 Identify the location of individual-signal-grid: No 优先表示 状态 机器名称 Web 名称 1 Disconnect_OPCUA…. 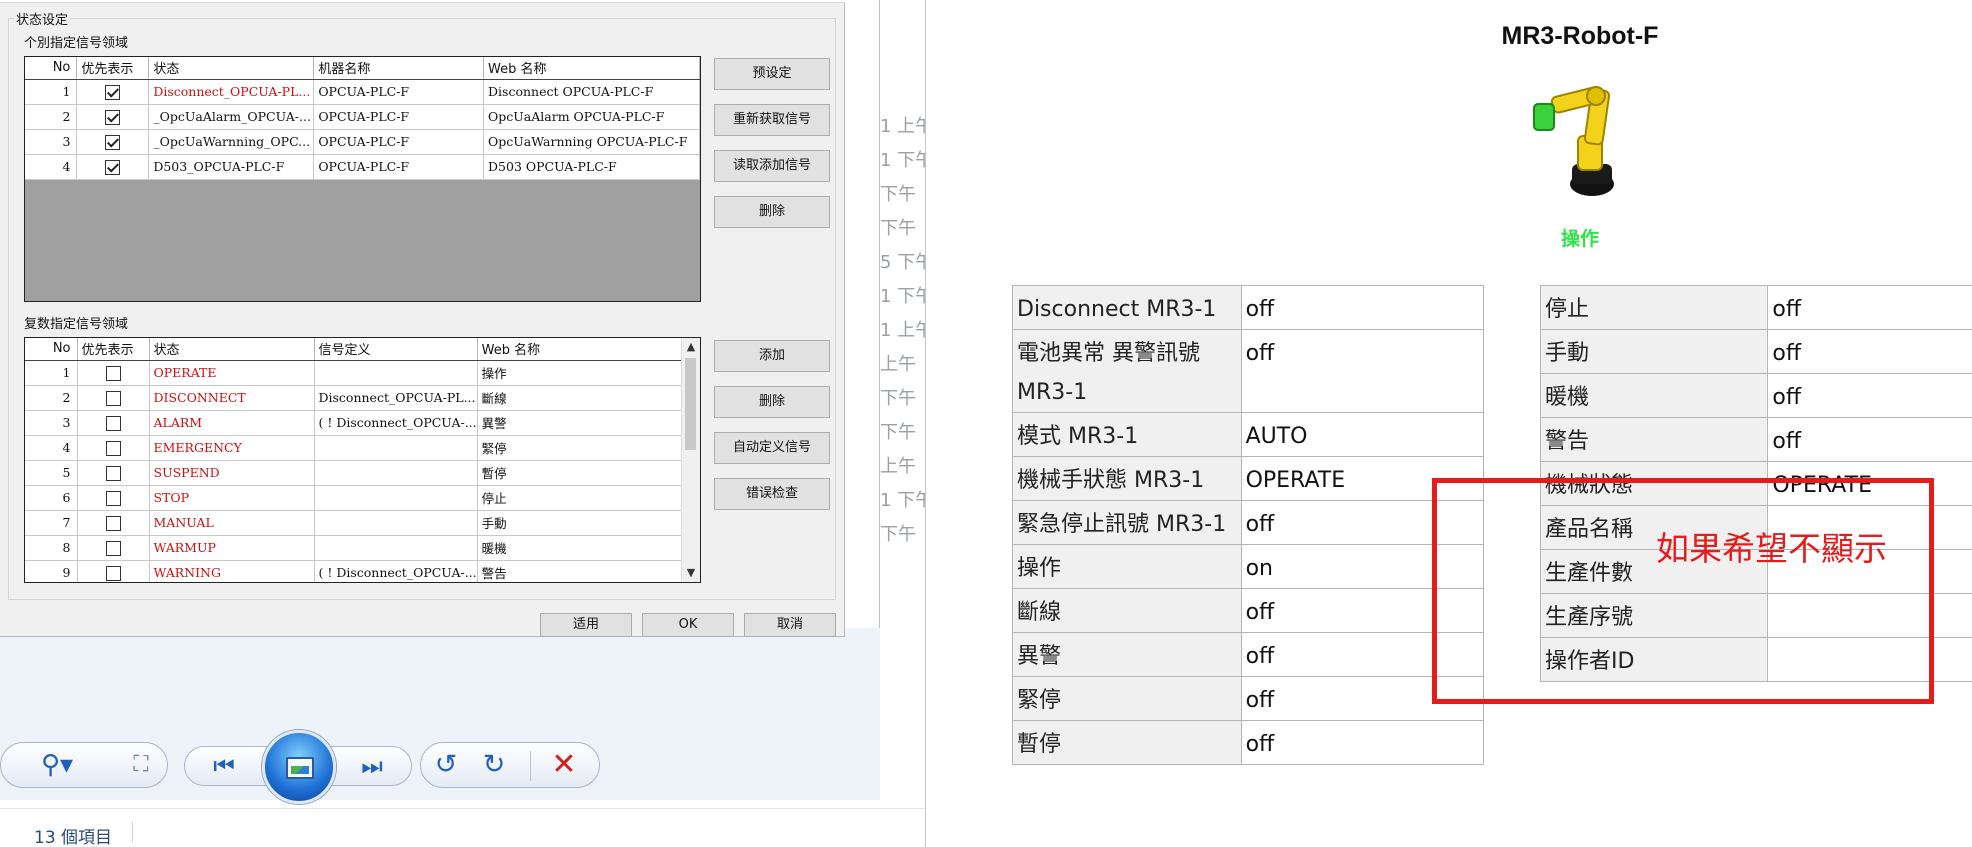
(362, 179).